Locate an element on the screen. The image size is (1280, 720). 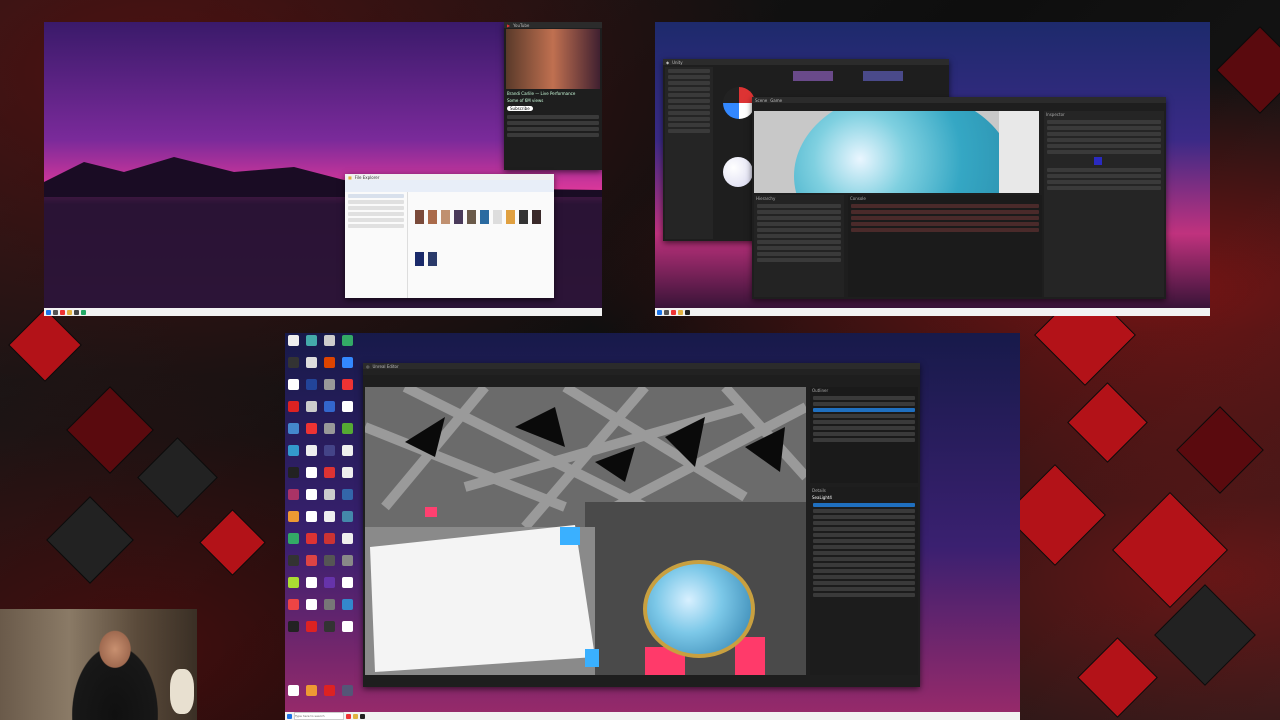
inspector-panel: Inspector is located at coordinates (1104, 204).